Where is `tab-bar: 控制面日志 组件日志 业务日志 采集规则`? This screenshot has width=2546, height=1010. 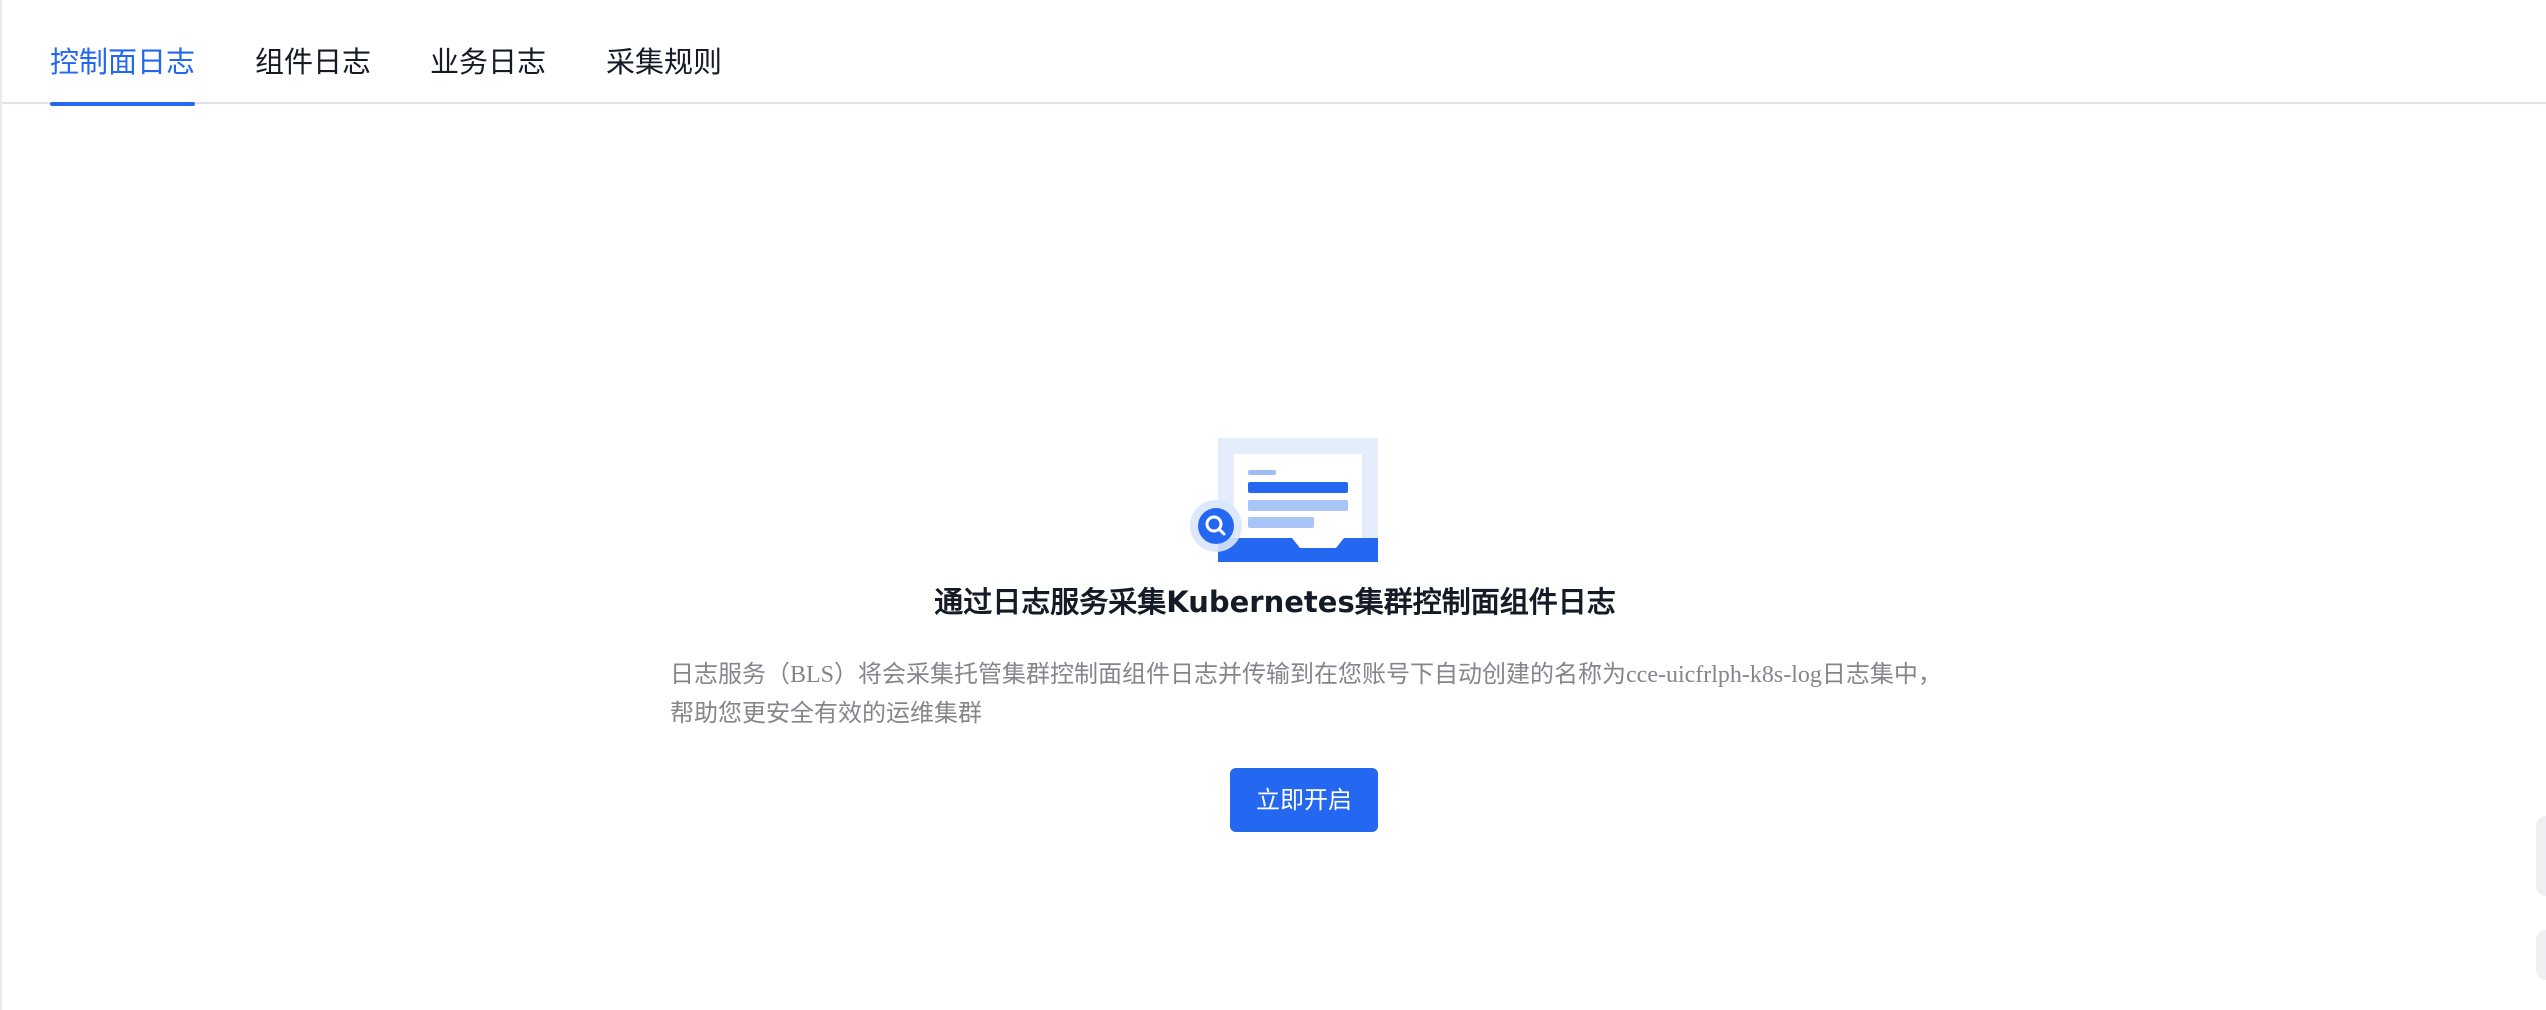
tab-bar: 控制面日志 组件日志 业务日志 采集规则 is located at coordinates (1274, 53).